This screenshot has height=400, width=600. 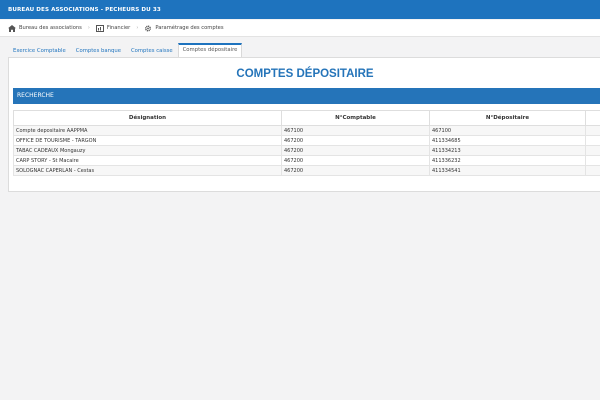 What do you see at coordinates (305, 74) in the screenshot?
I see `page-title: COMPTES DÉPOSITAIRE` at bounding box center [305, 74].